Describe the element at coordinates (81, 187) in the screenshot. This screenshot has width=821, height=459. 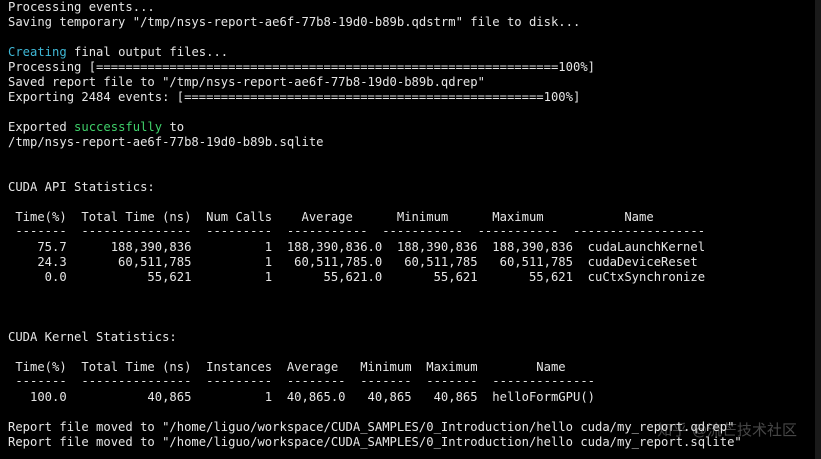
I see `section-title-cuda-api: CUDA API Statistics:` at that location.